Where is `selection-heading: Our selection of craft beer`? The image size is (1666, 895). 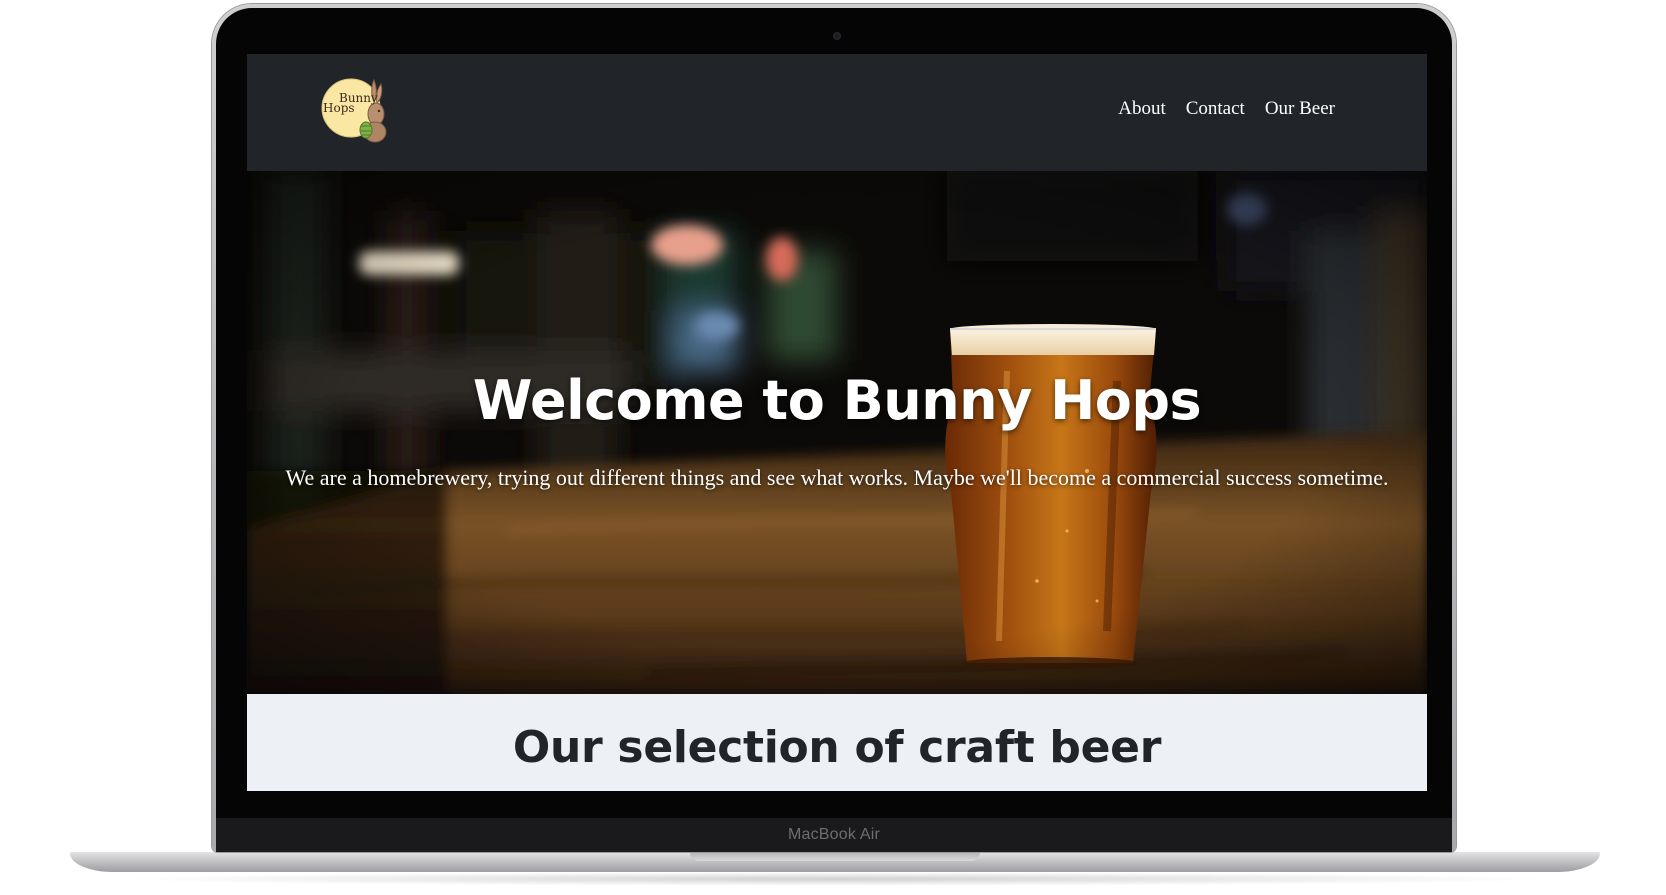
selection-heading: Our selection of craft beer is located at coordinates (837, 747).